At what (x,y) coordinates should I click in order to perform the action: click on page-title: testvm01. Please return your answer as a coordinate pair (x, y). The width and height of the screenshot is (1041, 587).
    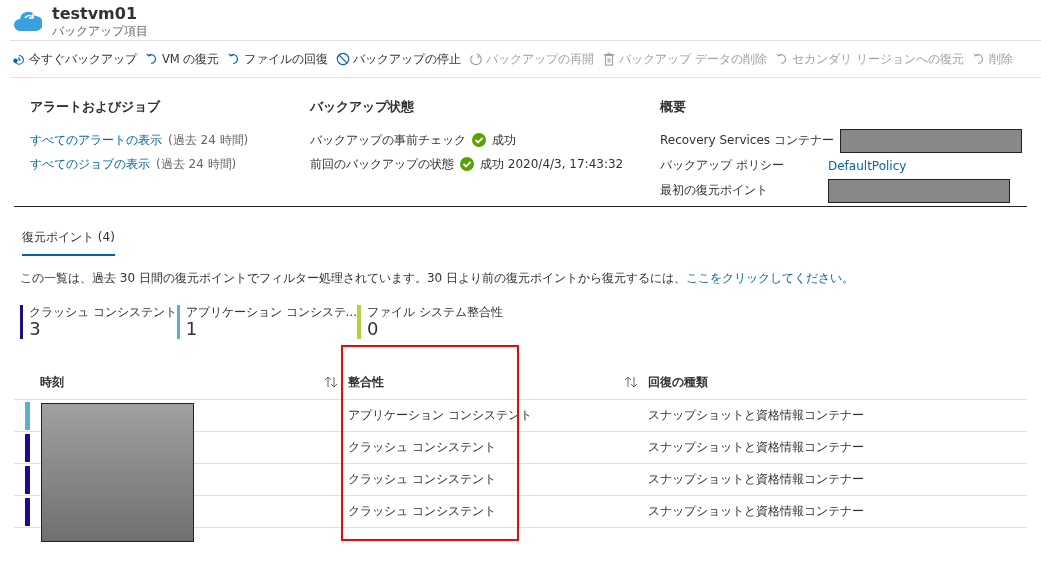
    Looking at the image, I should click on (95, 14).